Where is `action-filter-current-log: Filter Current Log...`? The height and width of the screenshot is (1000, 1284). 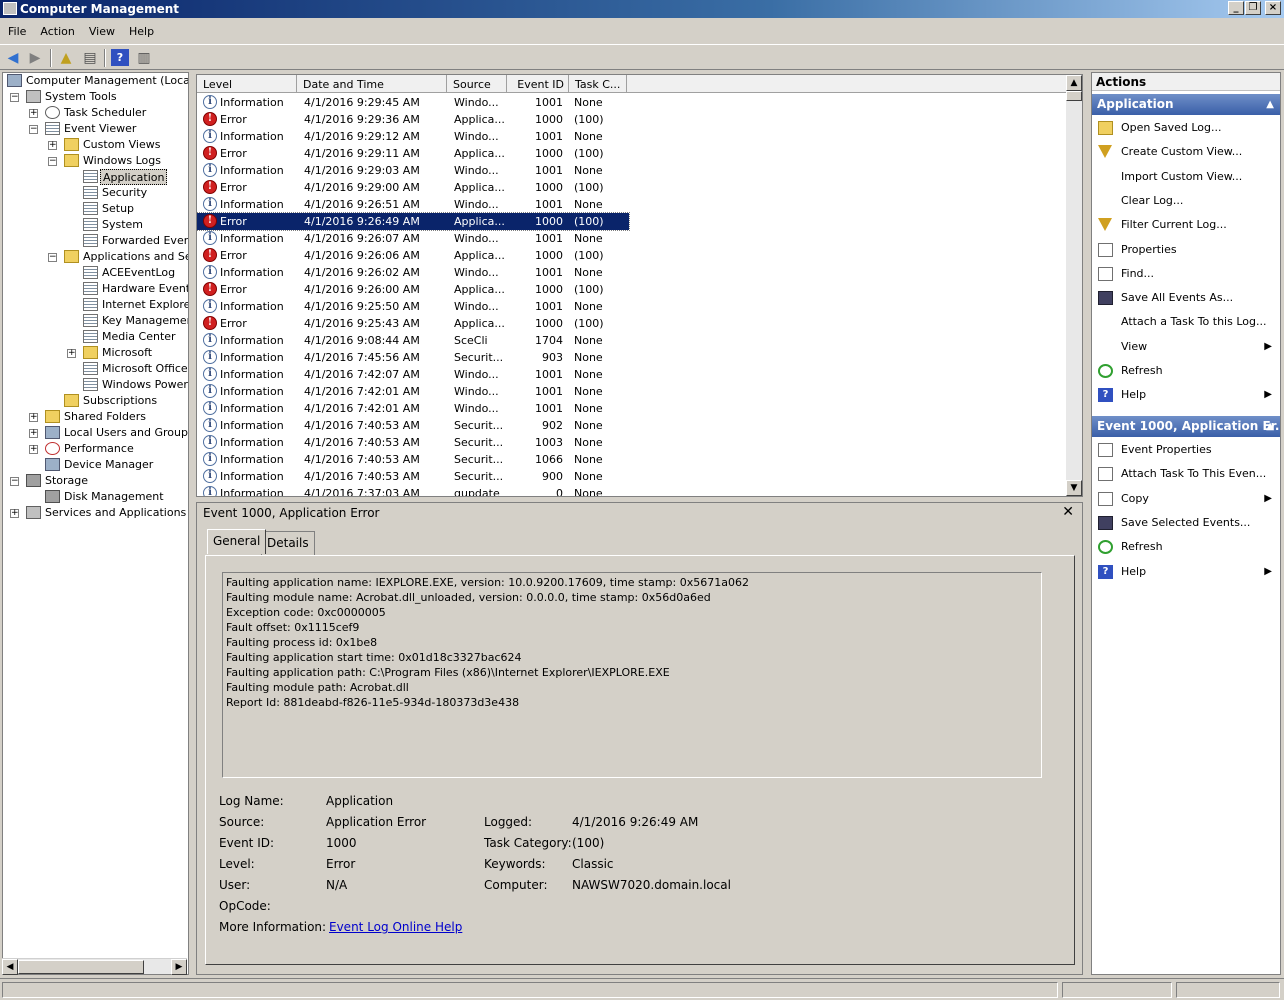 action-filter-current-log: Filter Current Log... is located at coordinates (1186, 225).